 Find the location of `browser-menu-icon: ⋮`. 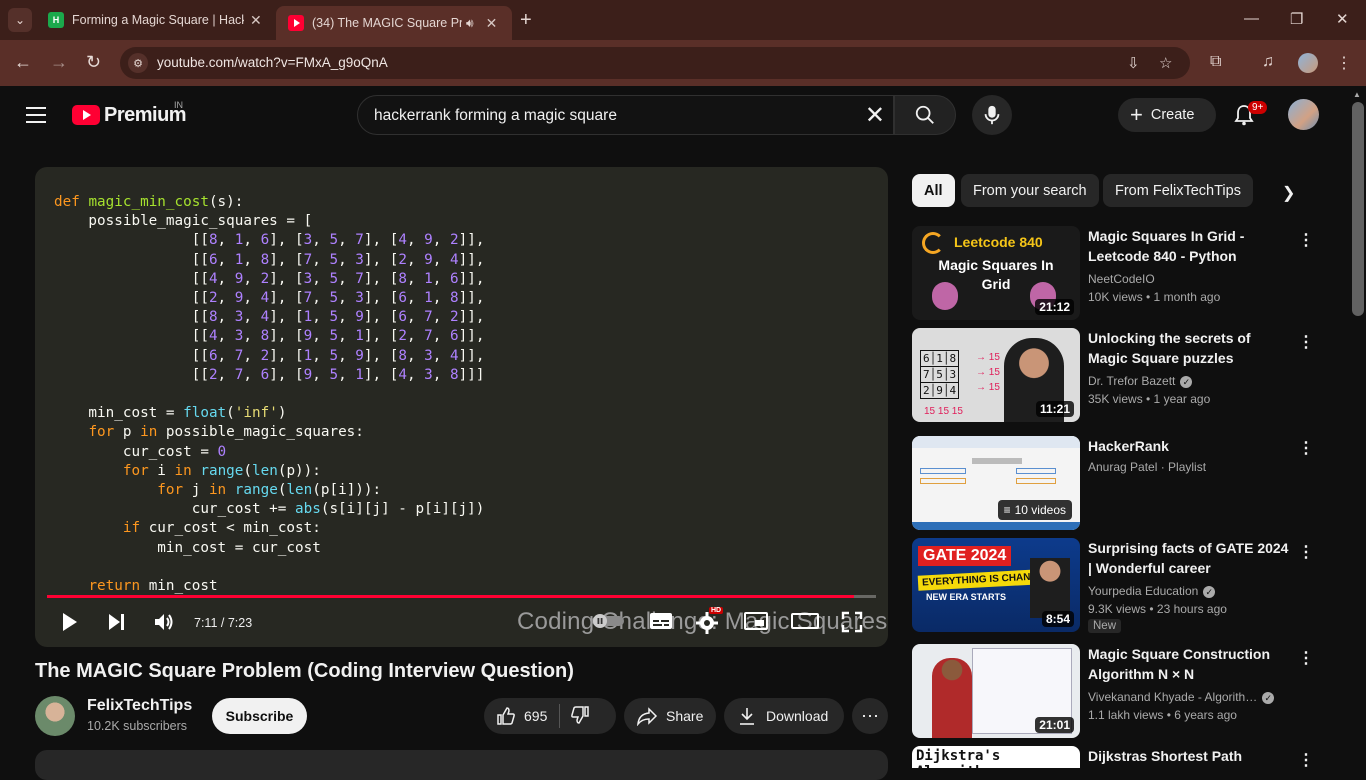

browser-menu-icon: ⋮ is located at coordinates (1344, 63).